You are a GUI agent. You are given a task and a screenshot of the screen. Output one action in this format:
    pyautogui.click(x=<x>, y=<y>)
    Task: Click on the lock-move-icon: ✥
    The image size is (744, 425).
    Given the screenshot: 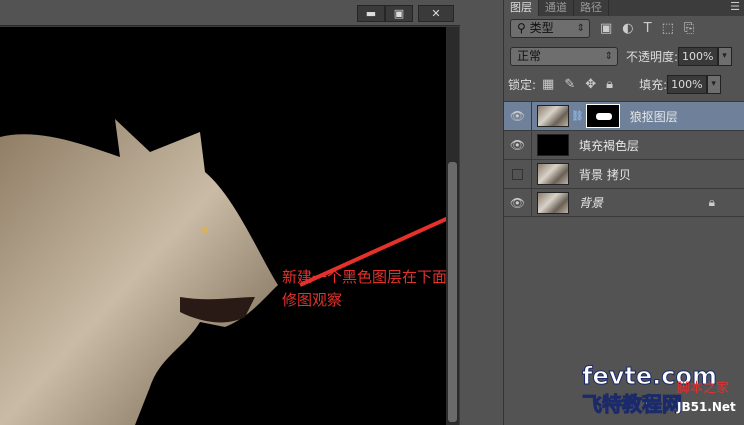 What is the action you would take?
    pyautogui.click(x=590, y=84)
    